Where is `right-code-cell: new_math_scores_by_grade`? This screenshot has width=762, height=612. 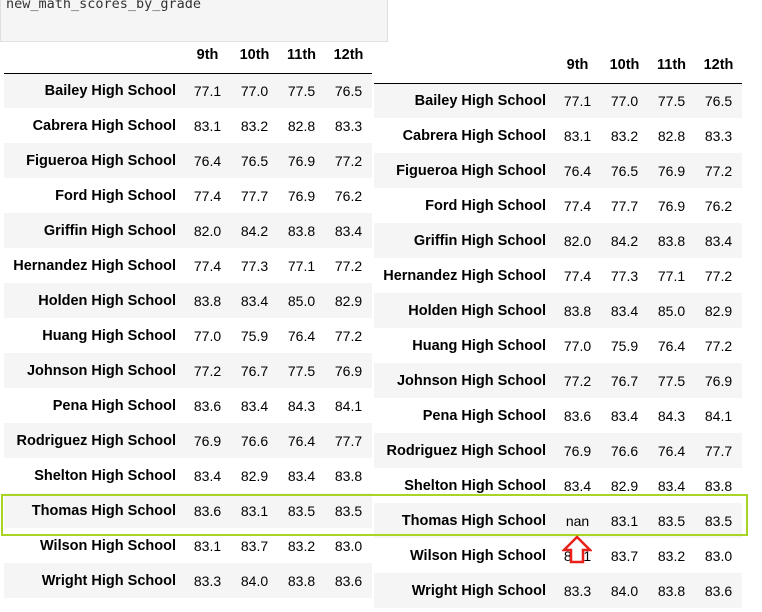 right-code-cell: new_math_scores_by_grade is located at coordinates (194, 21).